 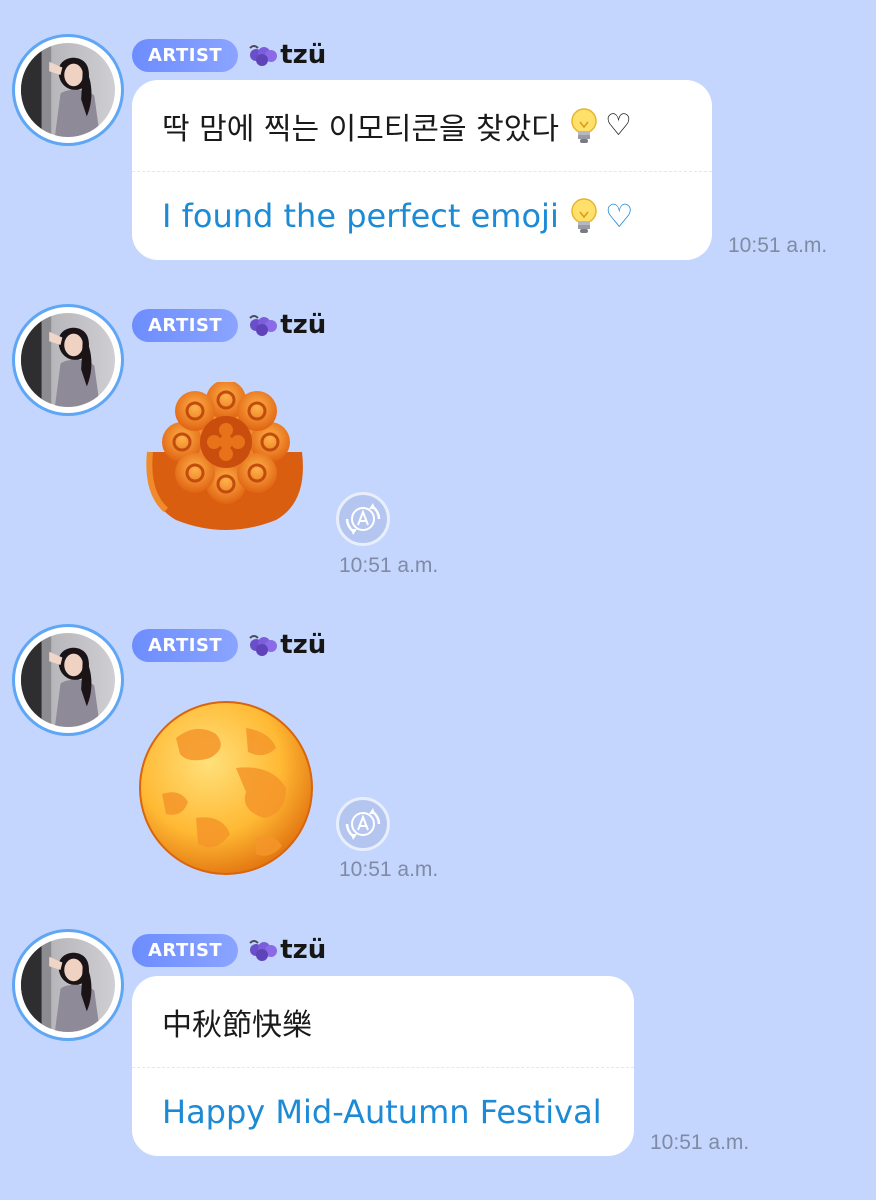 What do you see at coordinates (226, 461) in the screenshot?
I see `mooncake-sticker` at bounding box center [226, 461].